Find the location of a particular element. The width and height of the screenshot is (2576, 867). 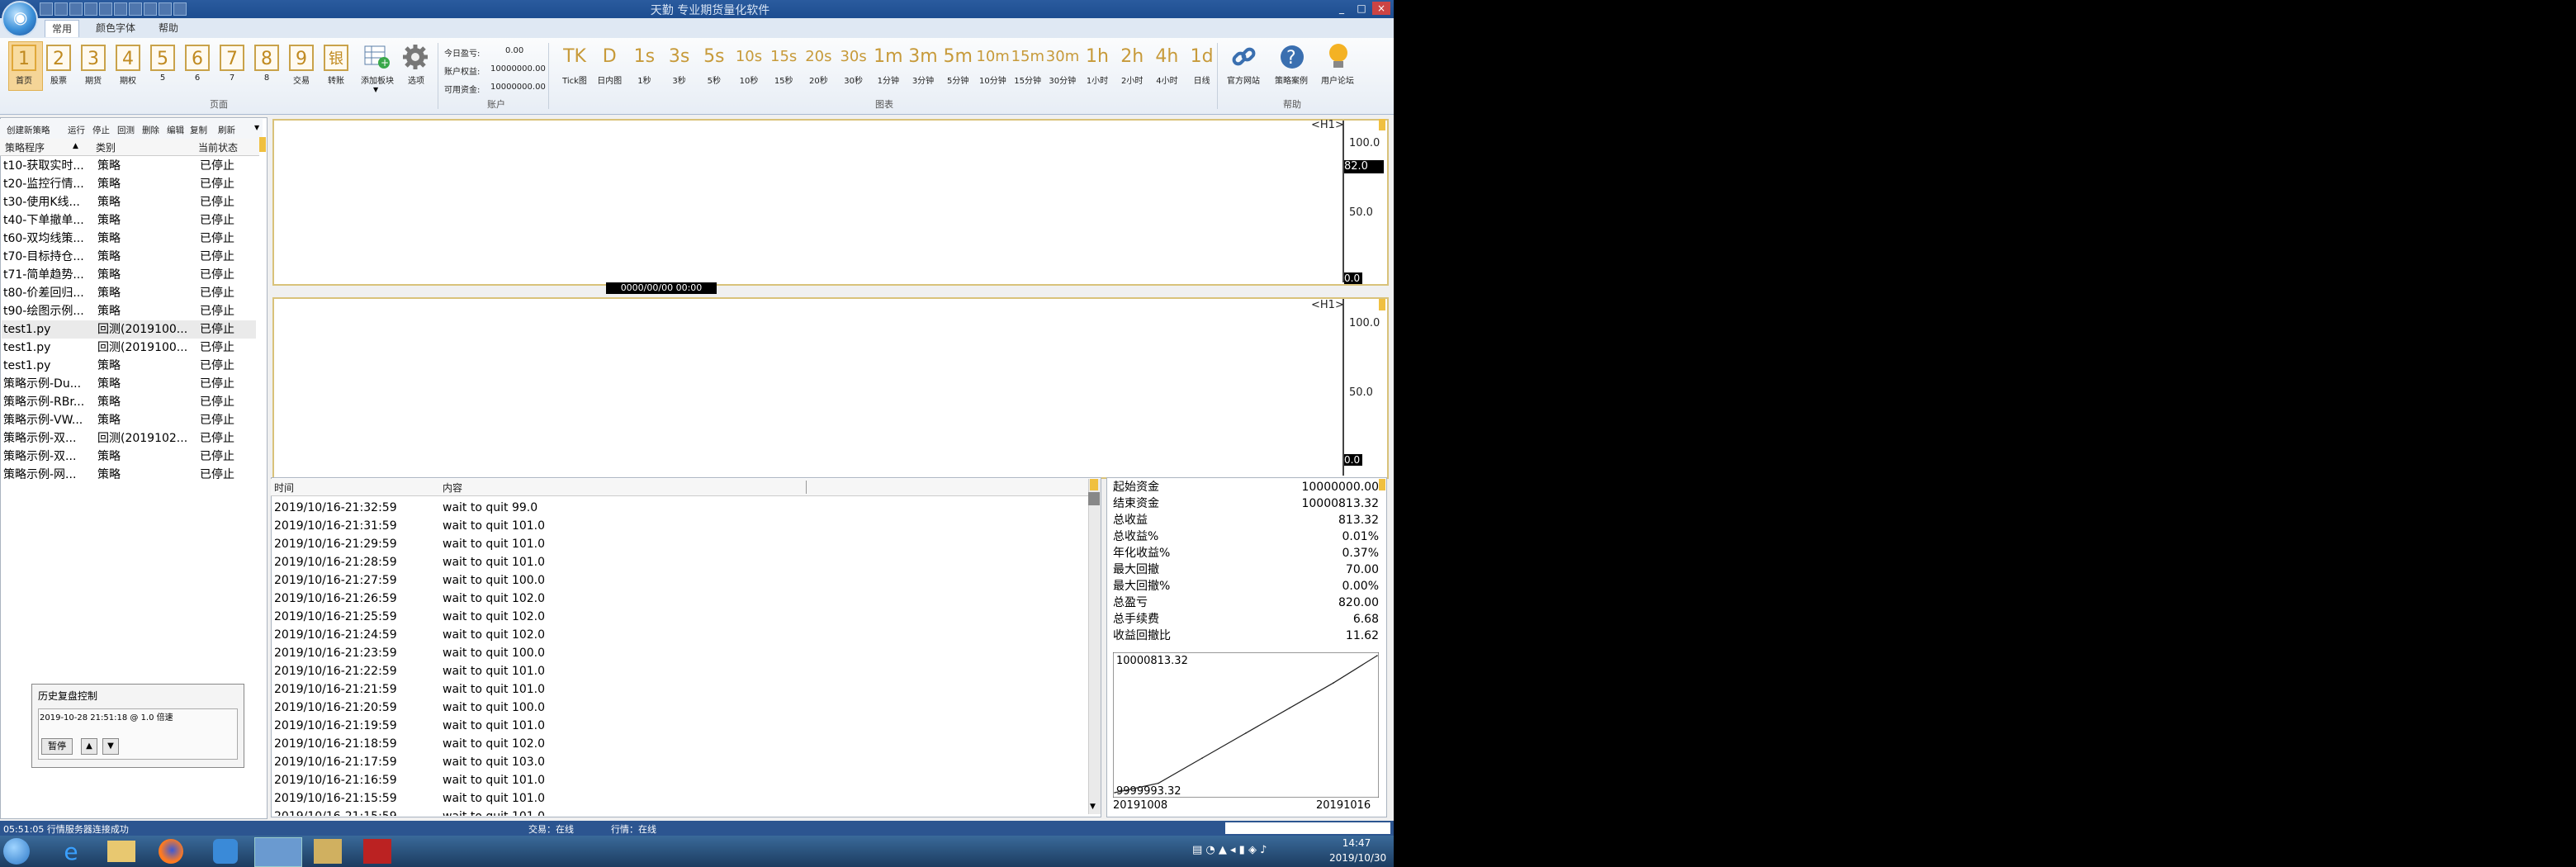

maximize-button: □ is located at coordinates (1361, 8).